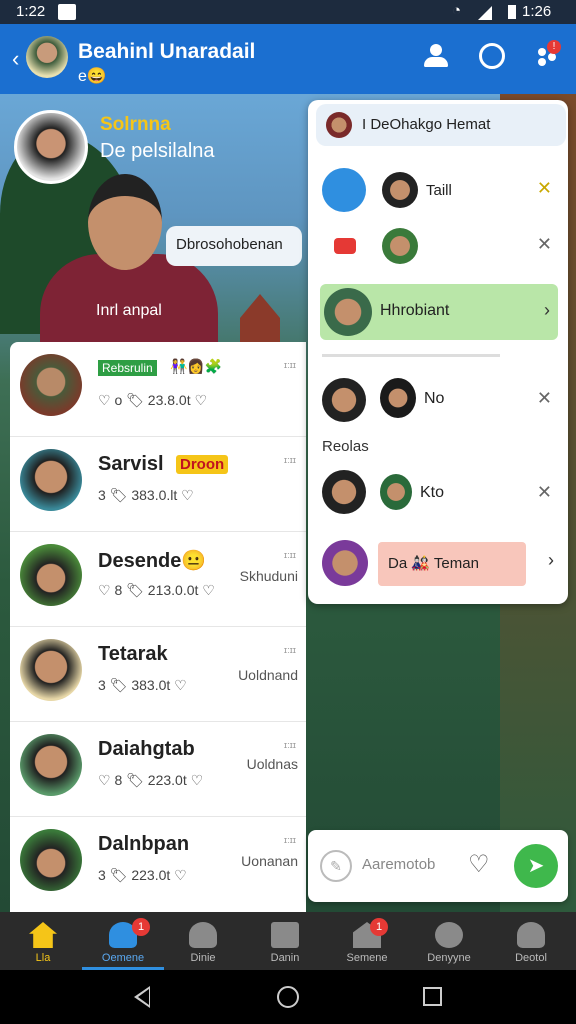  I want to click on profile-avatar, so click(51, 147).